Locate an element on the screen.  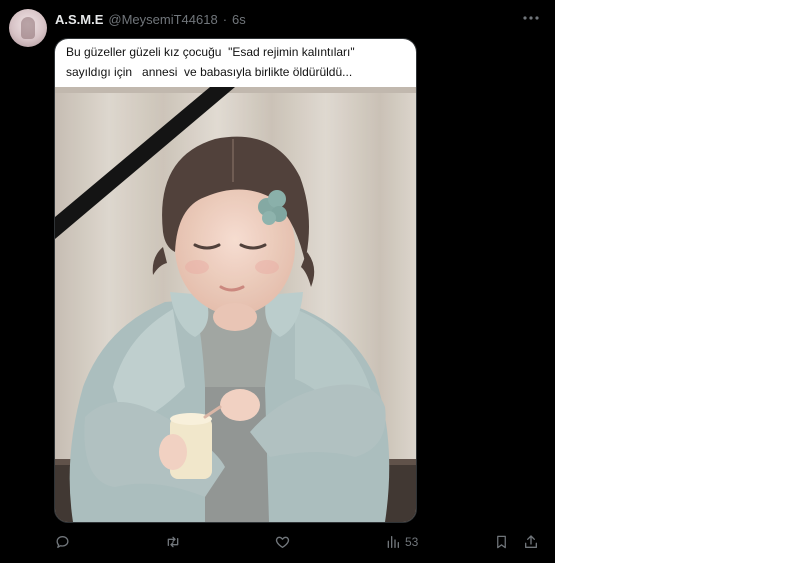
bookmark-icon is located at coordinates (501, 542).